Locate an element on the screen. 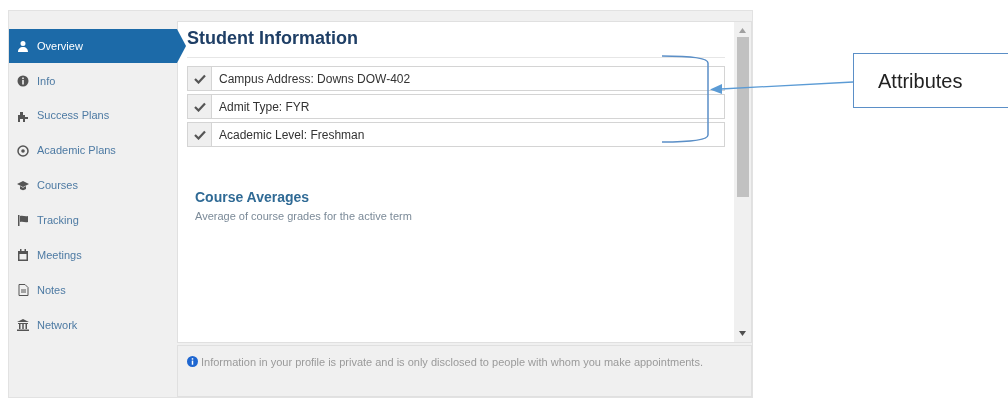 This screenshot has height=400, width=1008. section-description: Average of course grades for the active term is located at coordinates (304, 216).